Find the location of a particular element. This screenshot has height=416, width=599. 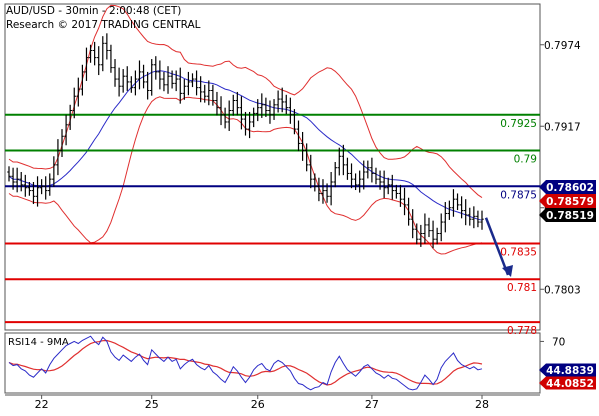

price-tick-label: 0.7803 is located at coordinates (562, 290).